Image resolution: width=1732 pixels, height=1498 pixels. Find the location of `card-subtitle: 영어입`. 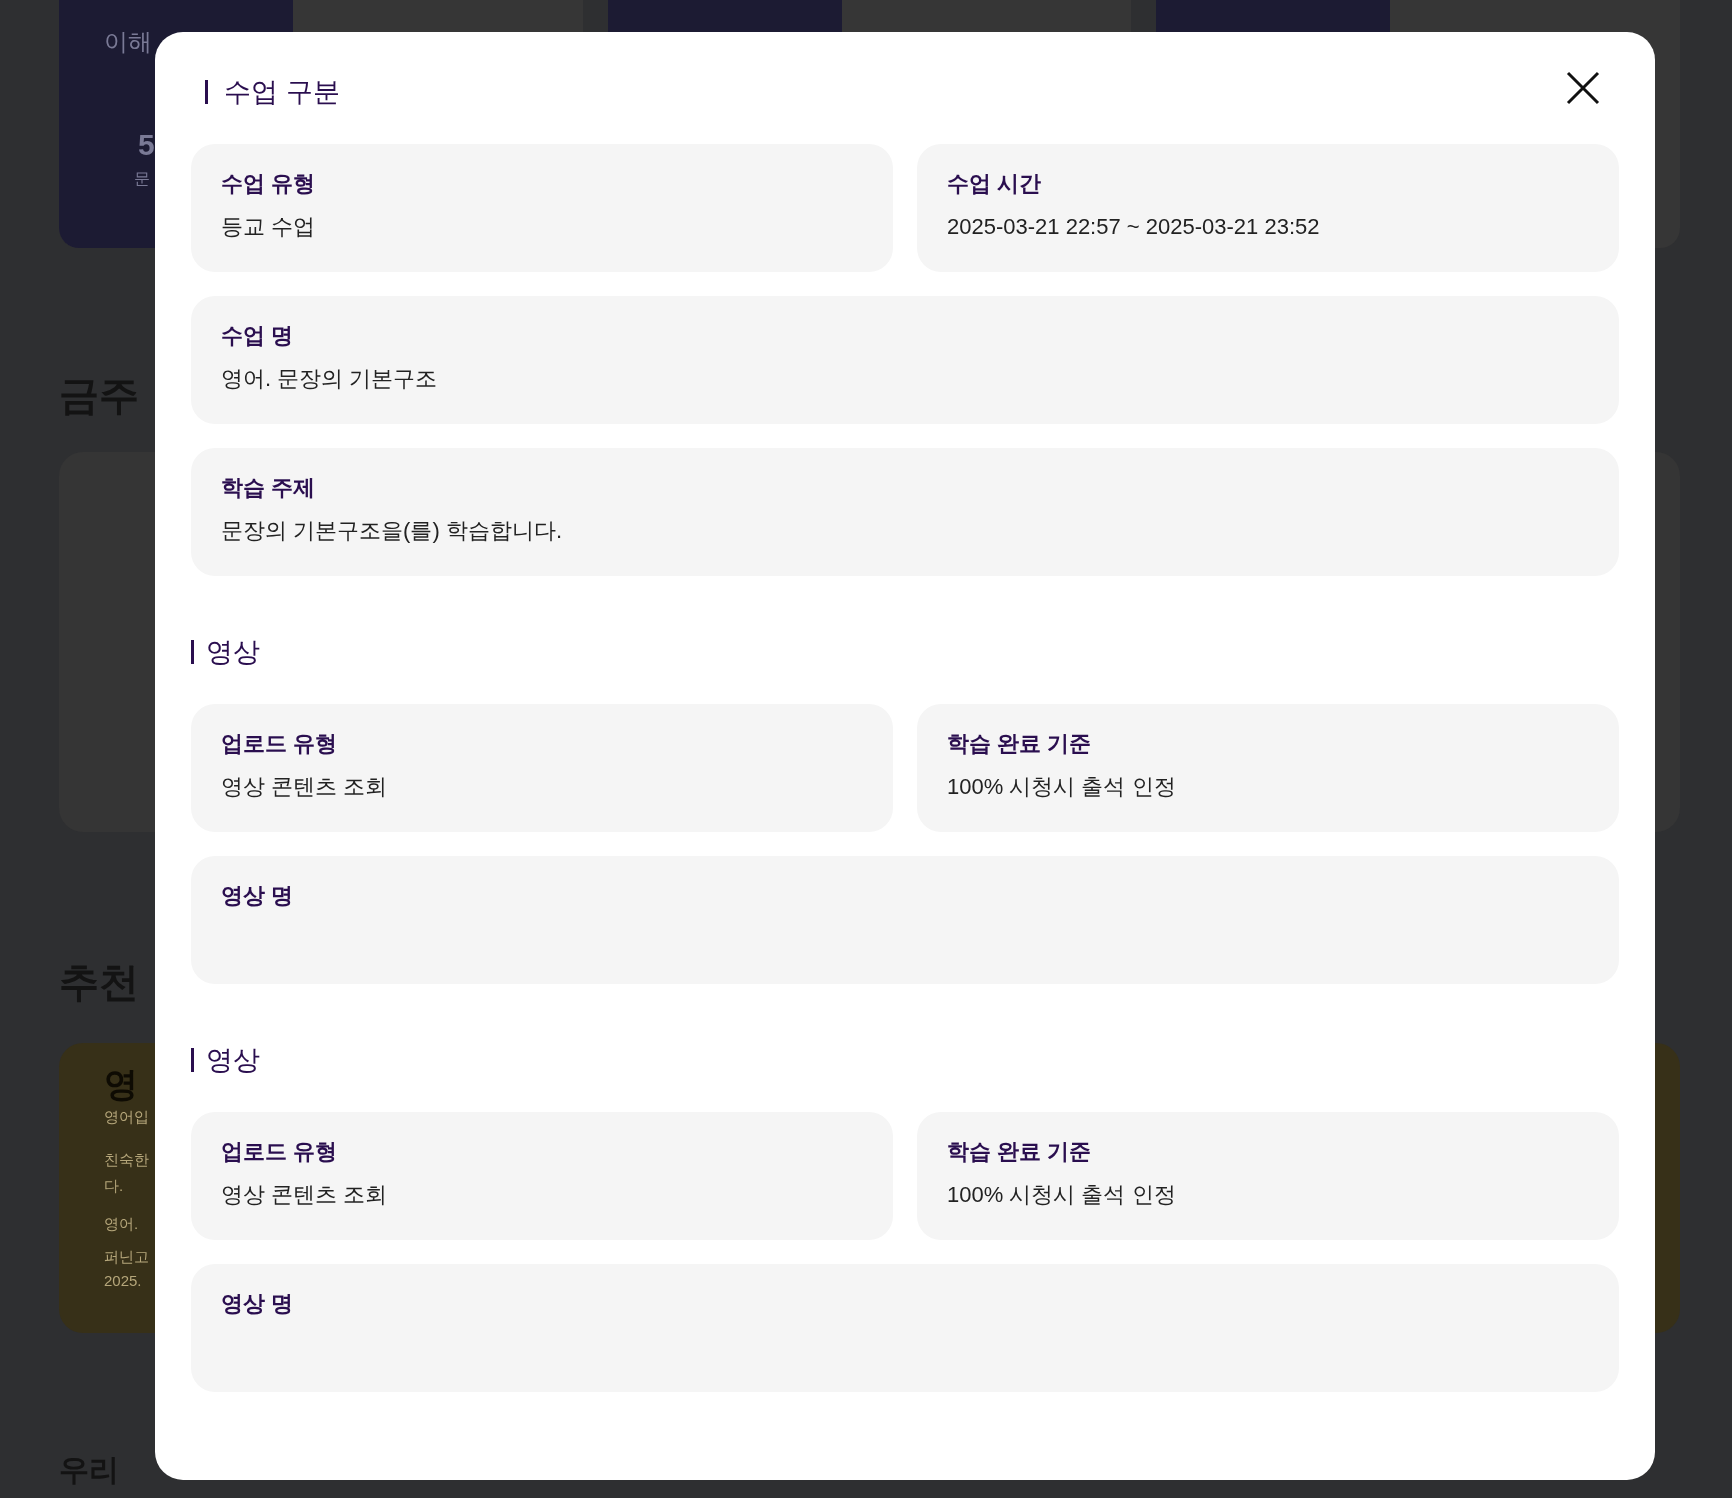

card-subtitle: 영어입 is located at coordinates (126, 1117).